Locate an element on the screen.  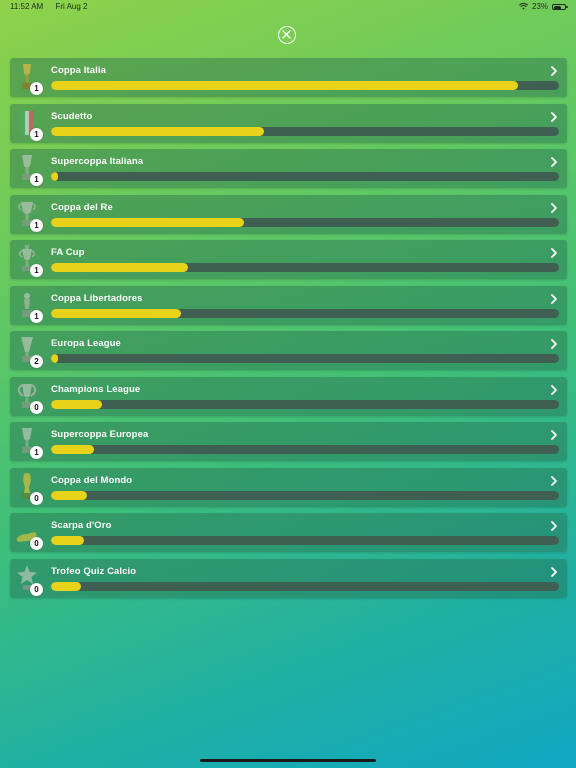
status-date: Fri Aug 2 is located at coordinates (71, 6).